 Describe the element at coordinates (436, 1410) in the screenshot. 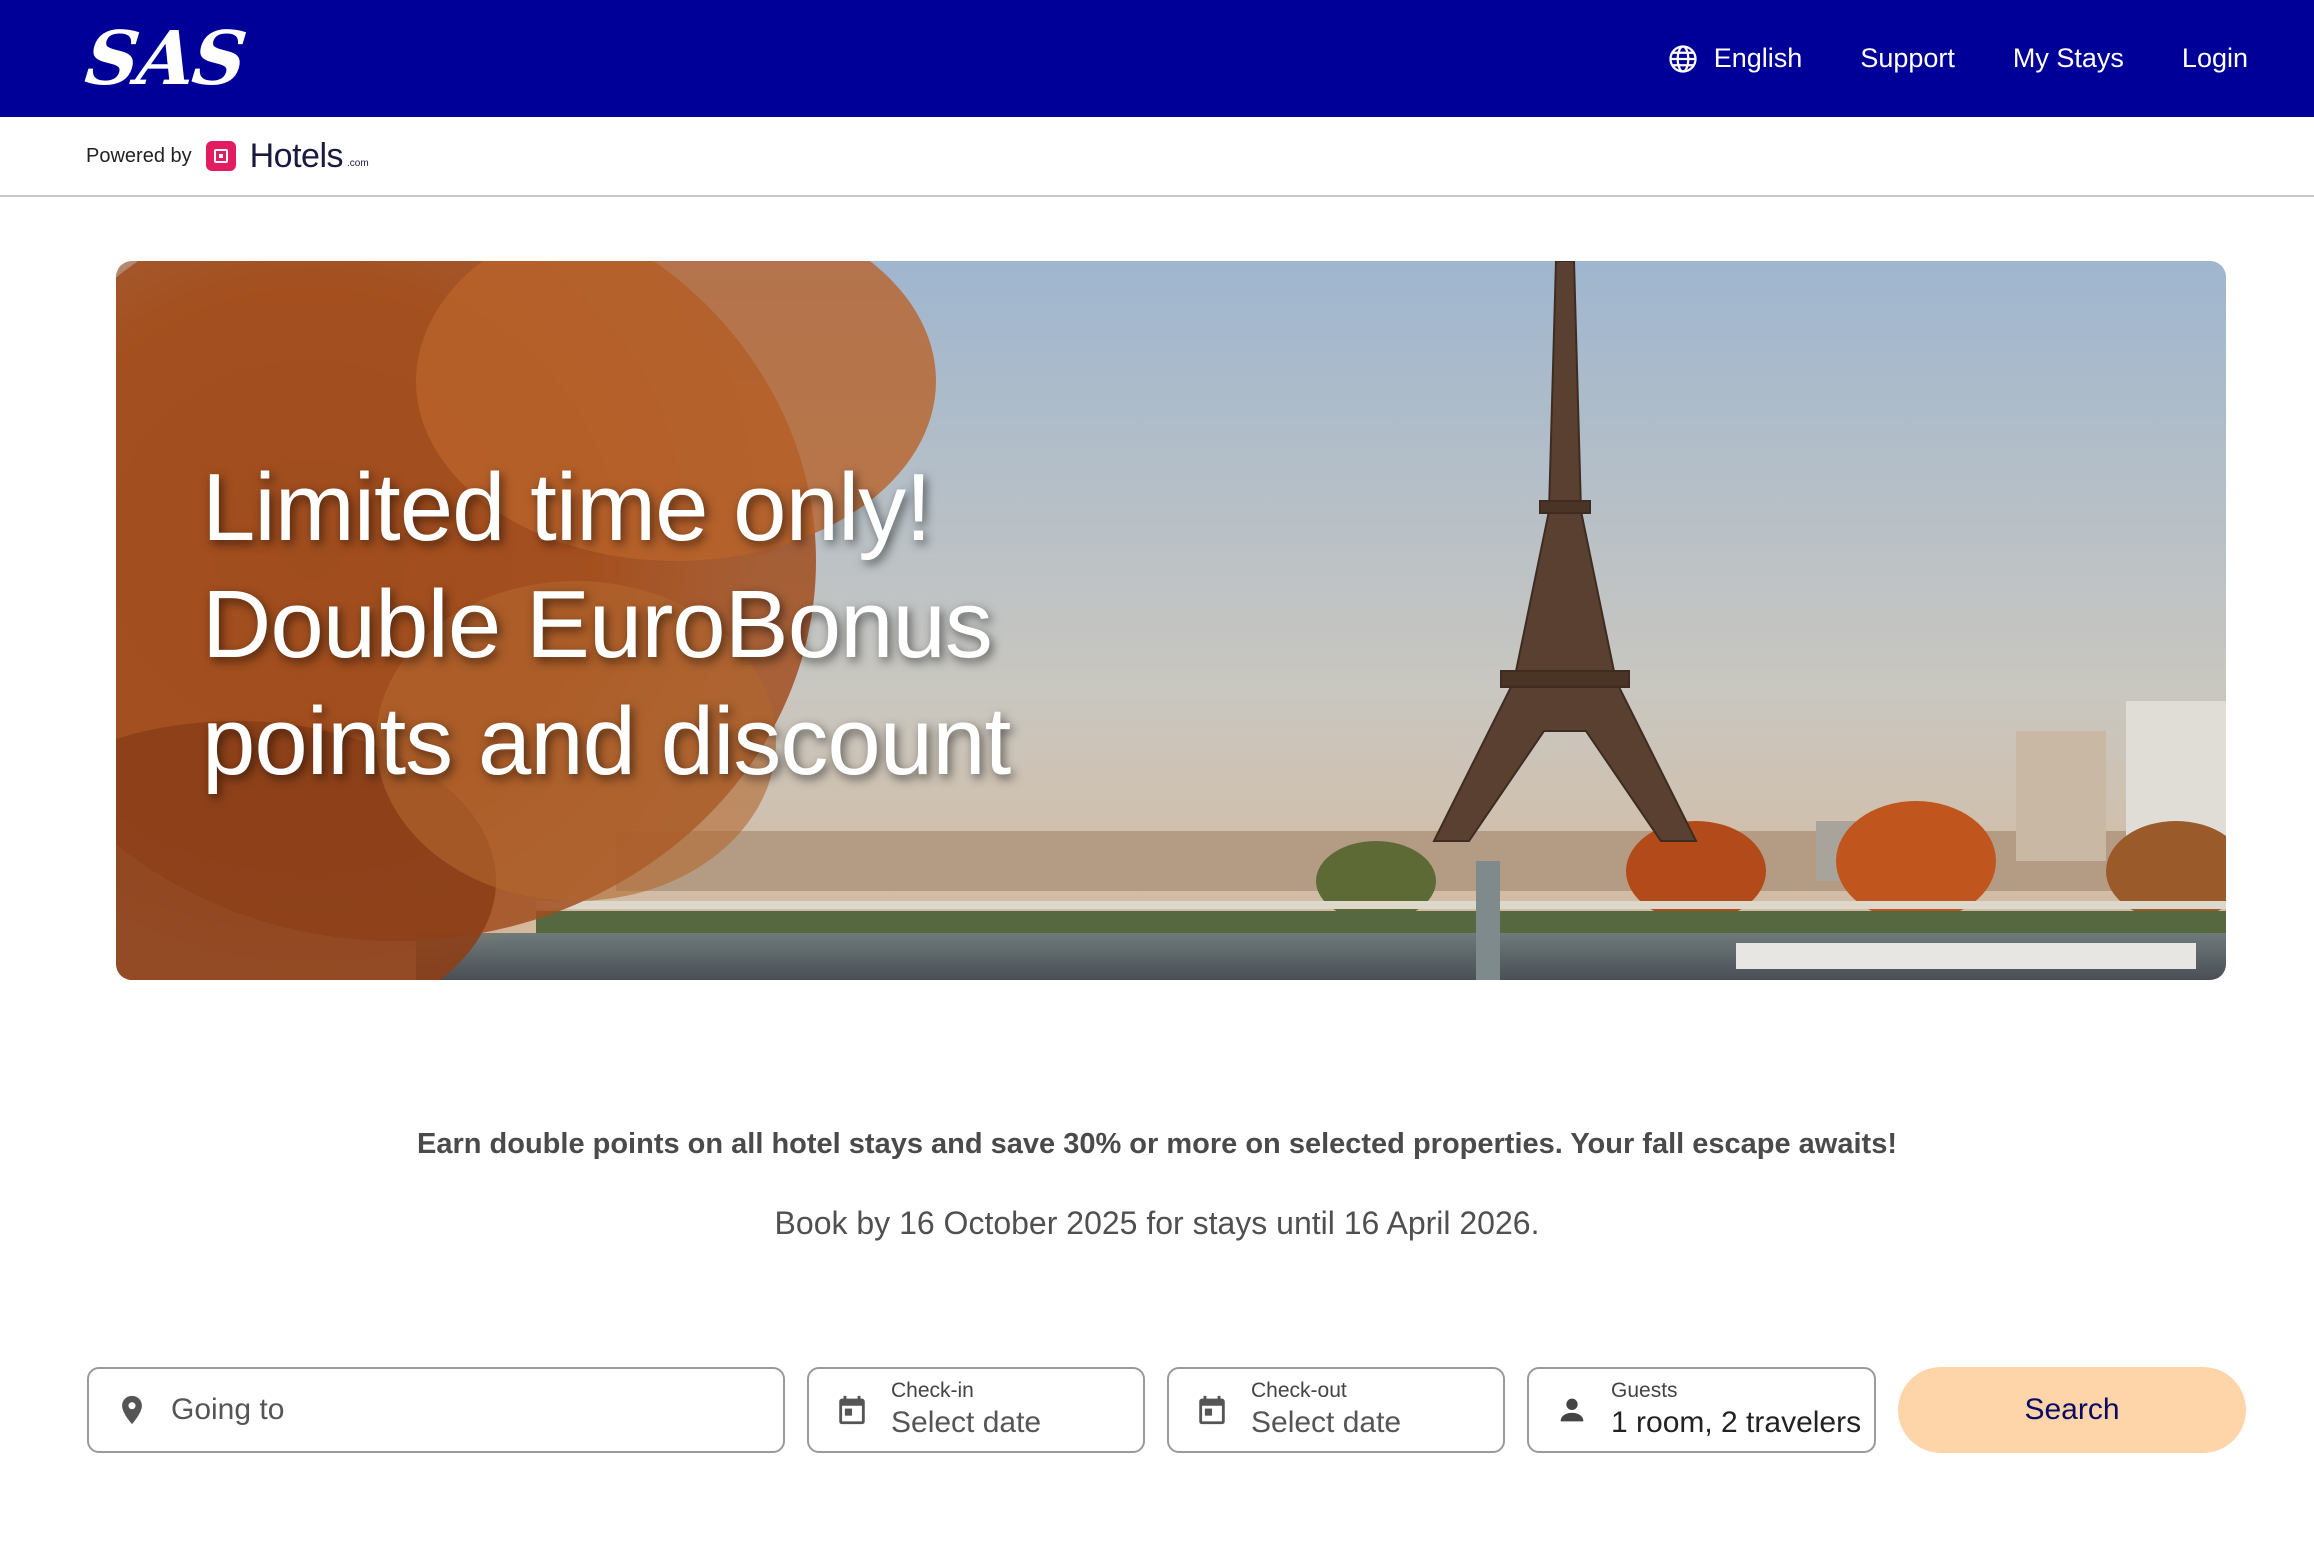

I see `destination-input: Going to` at that location.